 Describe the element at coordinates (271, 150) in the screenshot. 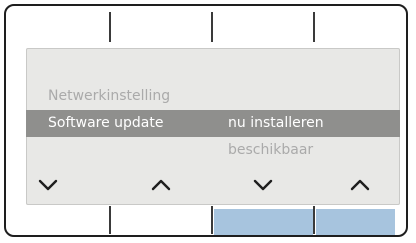

I see `status-text: beschikbaar` at that location.